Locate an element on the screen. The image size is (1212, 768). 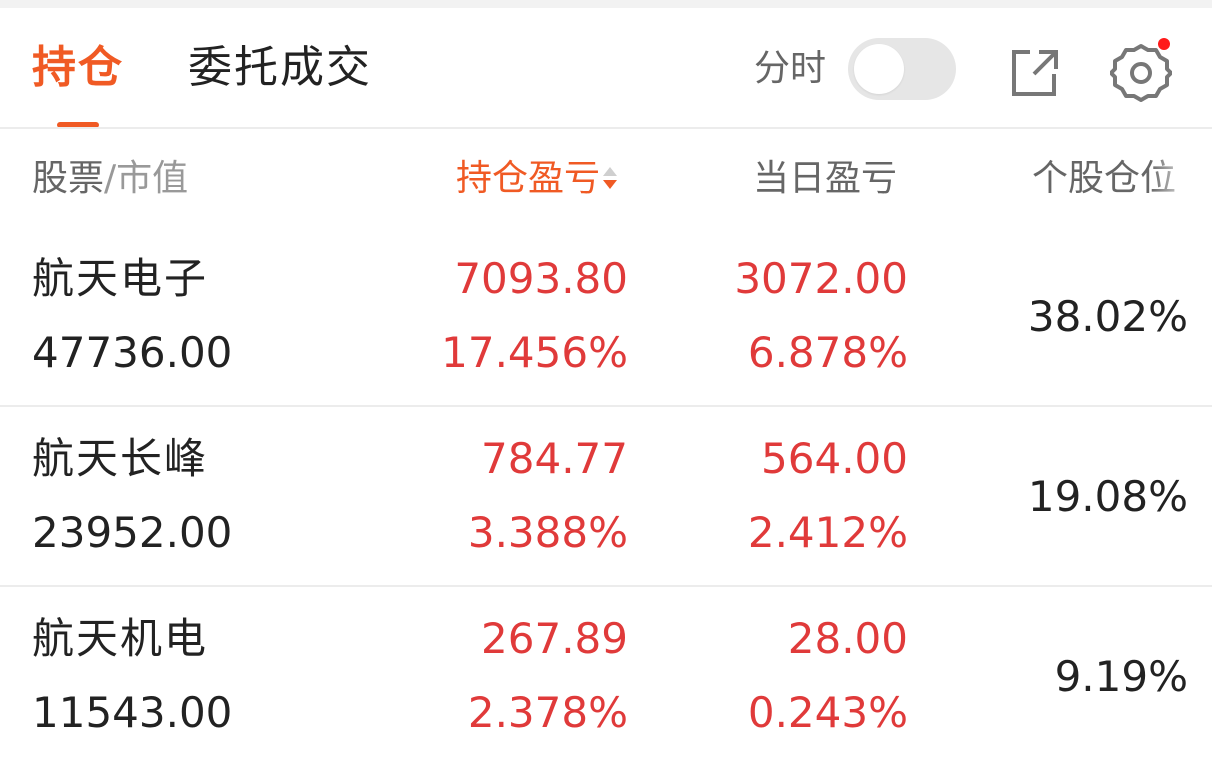
timeshare-label: 分时 is located at coordinates (790, 68).